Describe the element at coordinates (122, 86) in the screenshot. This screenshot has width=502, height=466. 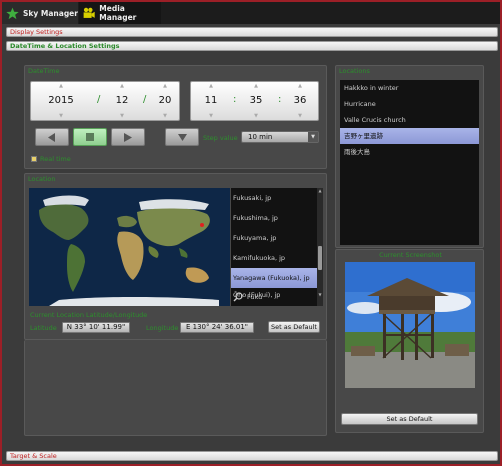
I see `month-up-icon: ▲` at that location.